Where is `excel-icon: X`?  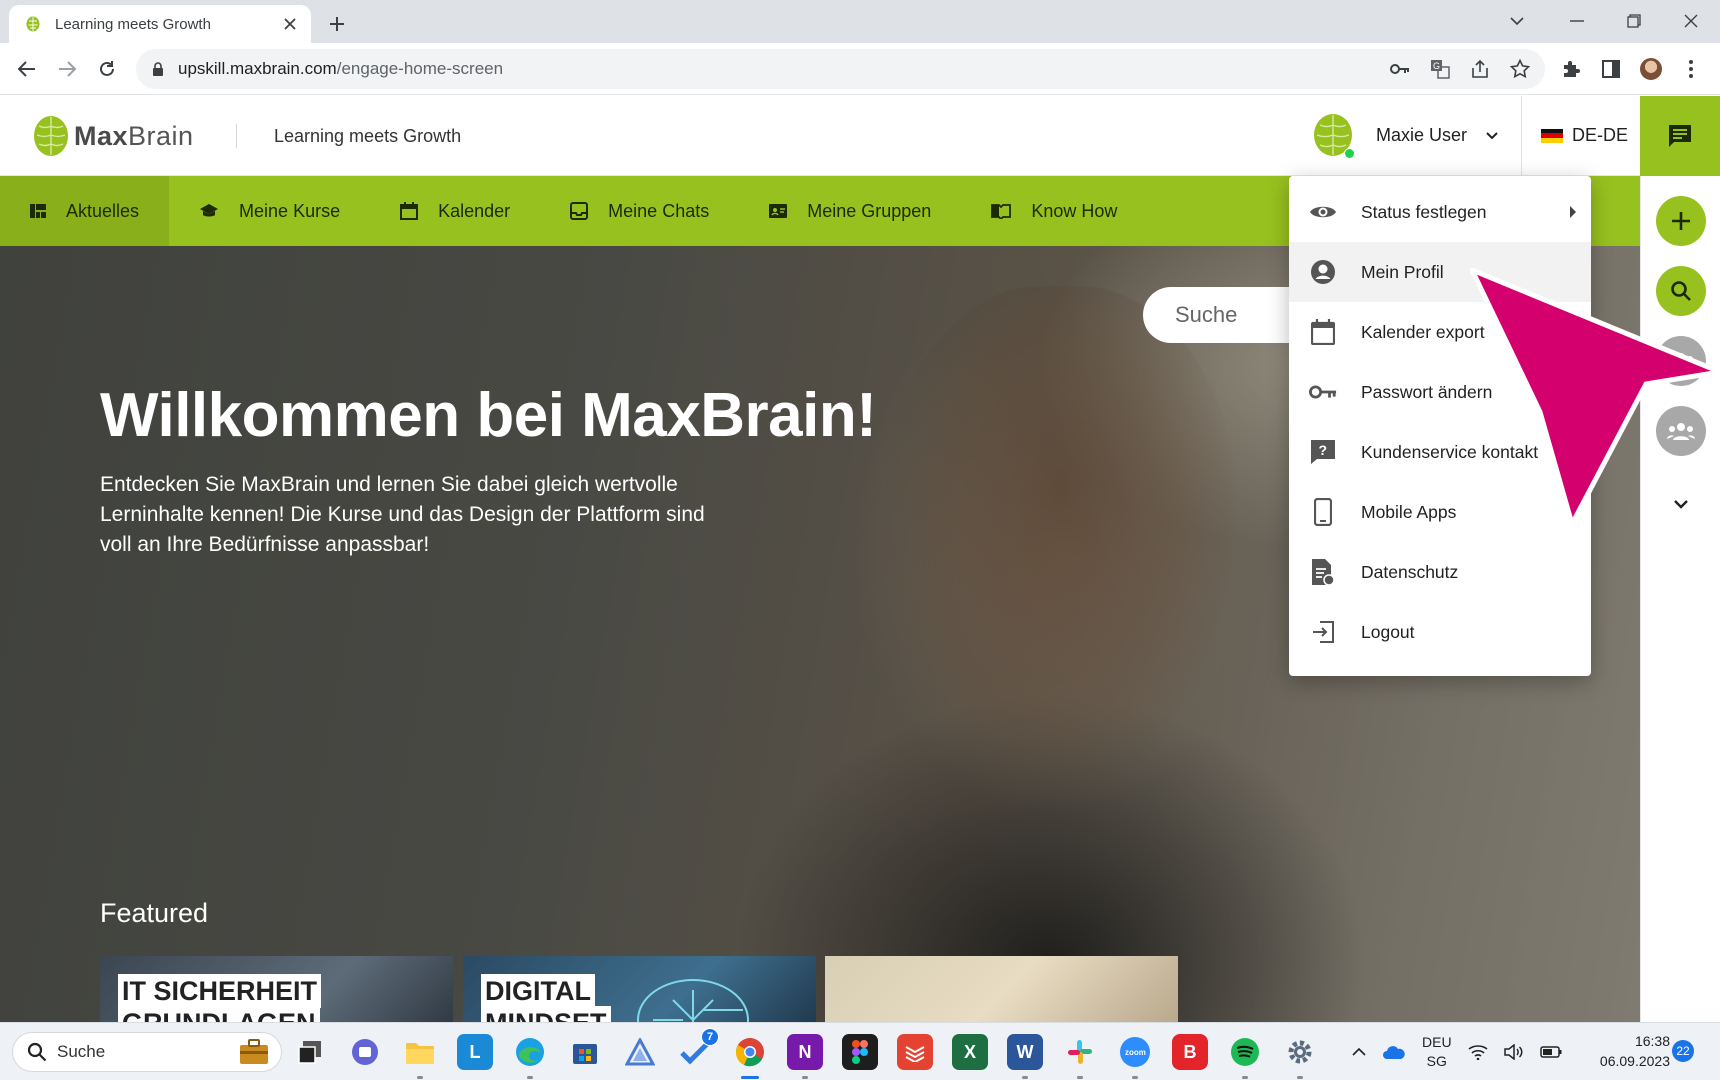 excel-icon: X is located at coordinates (970, 1052).